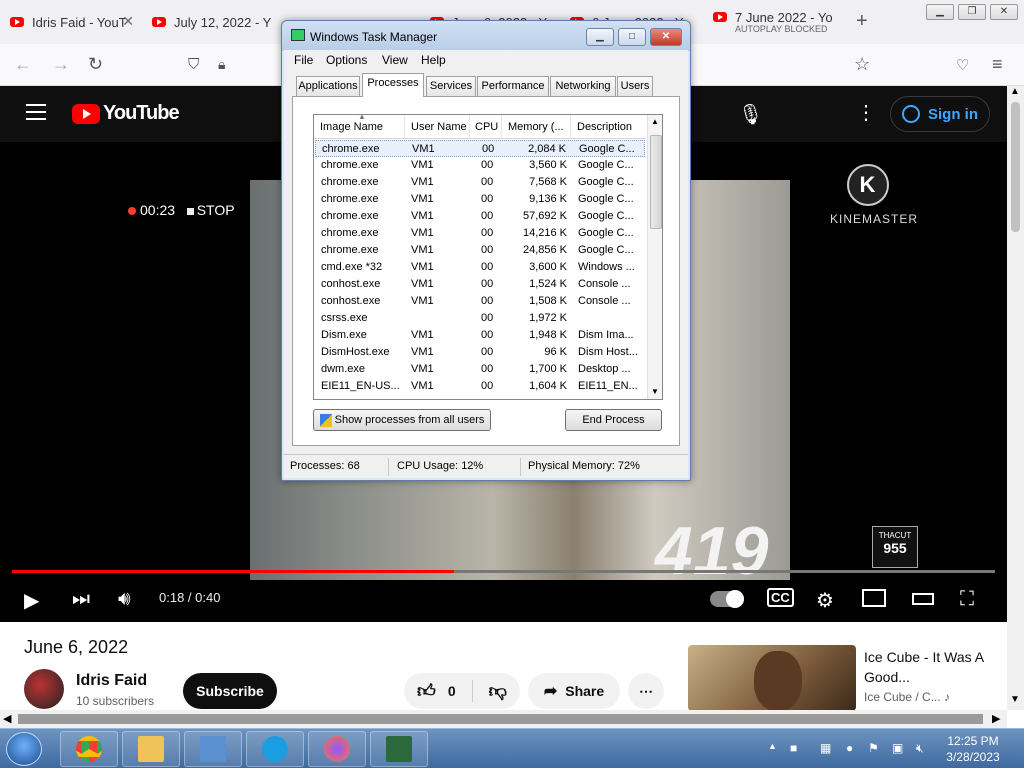 This screenshot has width=1024, height=768. Describe the element at coordinates (7, 718) in the screenshot. I see `scroll-left-icon: ◀` at that location.